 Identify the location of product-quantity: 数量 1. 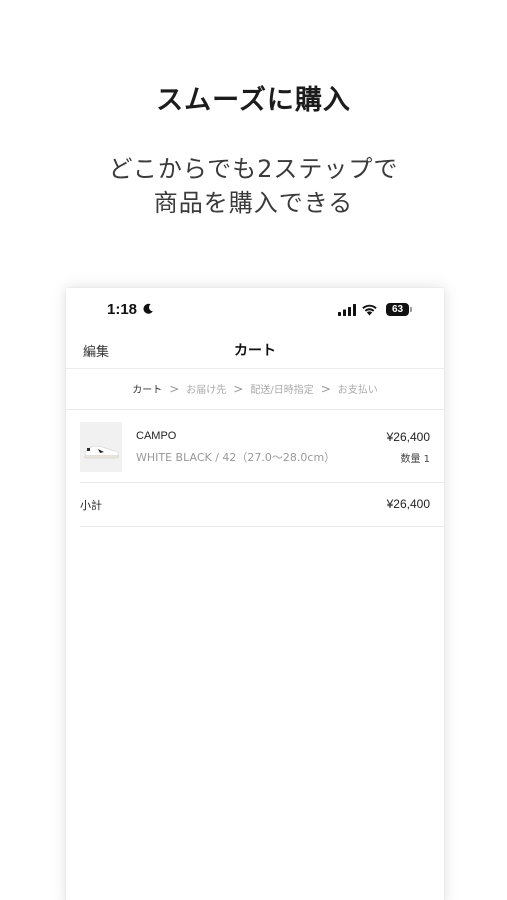
(415, 457).